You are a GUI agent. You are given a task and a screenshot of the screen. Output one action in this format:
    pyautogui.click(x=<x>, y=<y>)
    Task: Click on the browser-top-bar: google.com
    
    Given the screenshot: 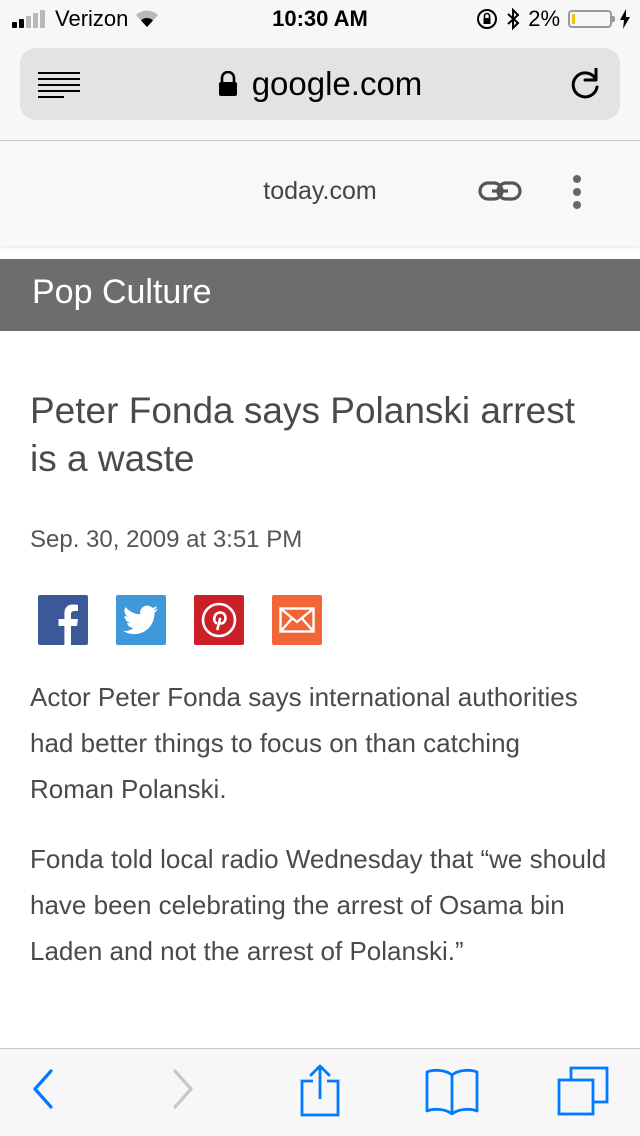 What is the action you would take?
    pyautogui.click(x=320, y=90)
    